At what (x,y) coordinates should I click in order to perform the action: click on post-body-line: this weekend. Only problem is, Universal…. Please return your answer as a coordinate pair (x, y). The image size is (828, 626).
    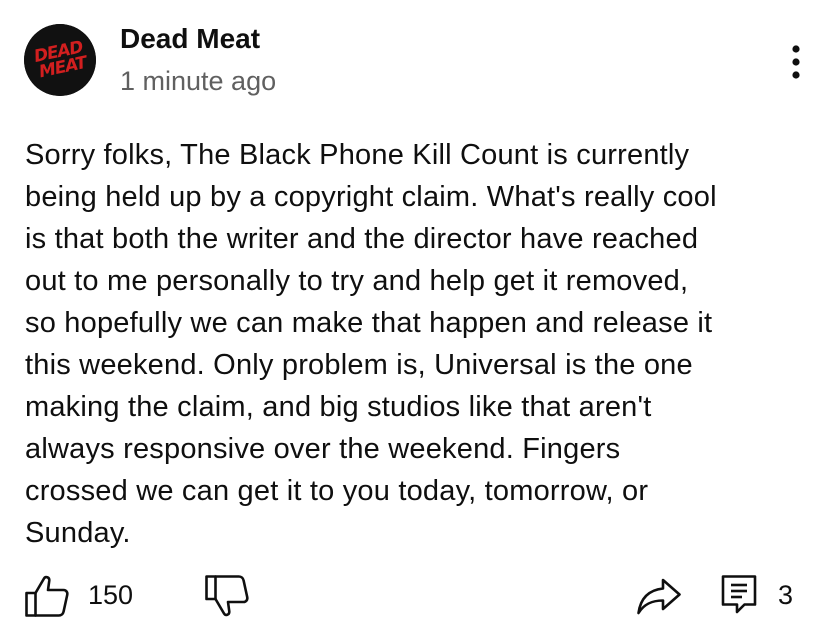
    Looking at the image, I should click on (359, 365).